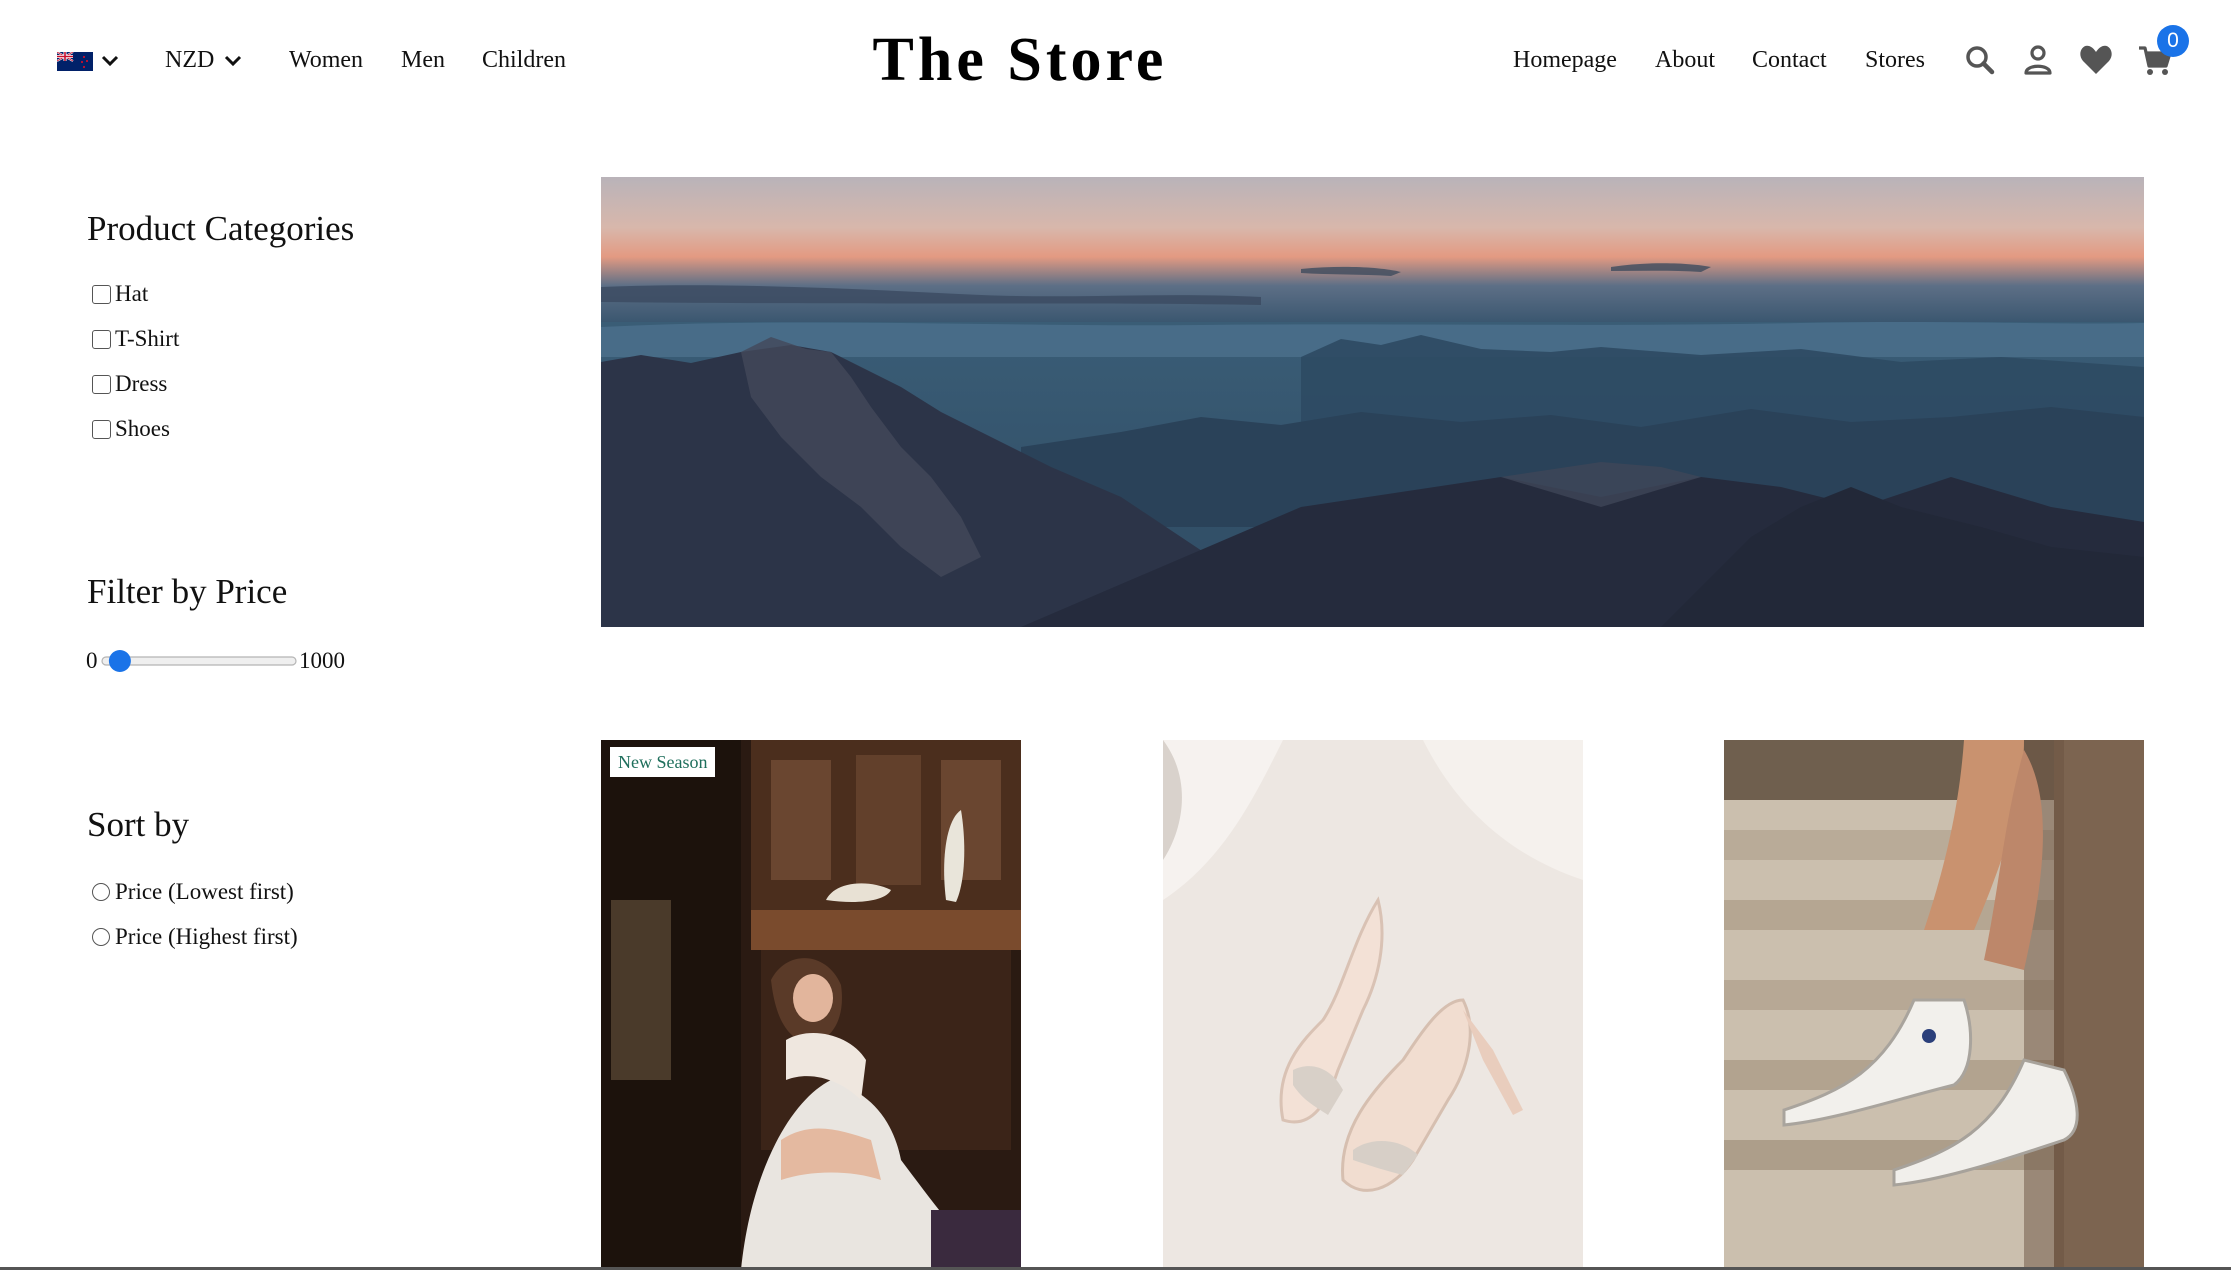  Describe the element at coordinates (322, 660) in the screenshot. I see `price-max-label: 1000` at that location.